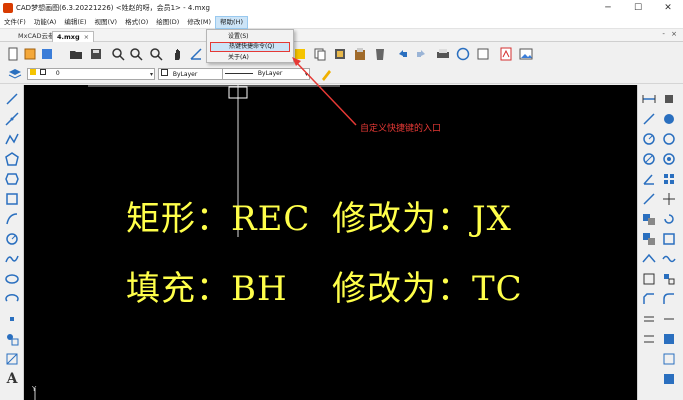 Image resolution: width=683 pixels, height=400 pixels. Describe the element at coordinates (15, 74) in the screenshot. I see `layer-manager-icon` at that location.